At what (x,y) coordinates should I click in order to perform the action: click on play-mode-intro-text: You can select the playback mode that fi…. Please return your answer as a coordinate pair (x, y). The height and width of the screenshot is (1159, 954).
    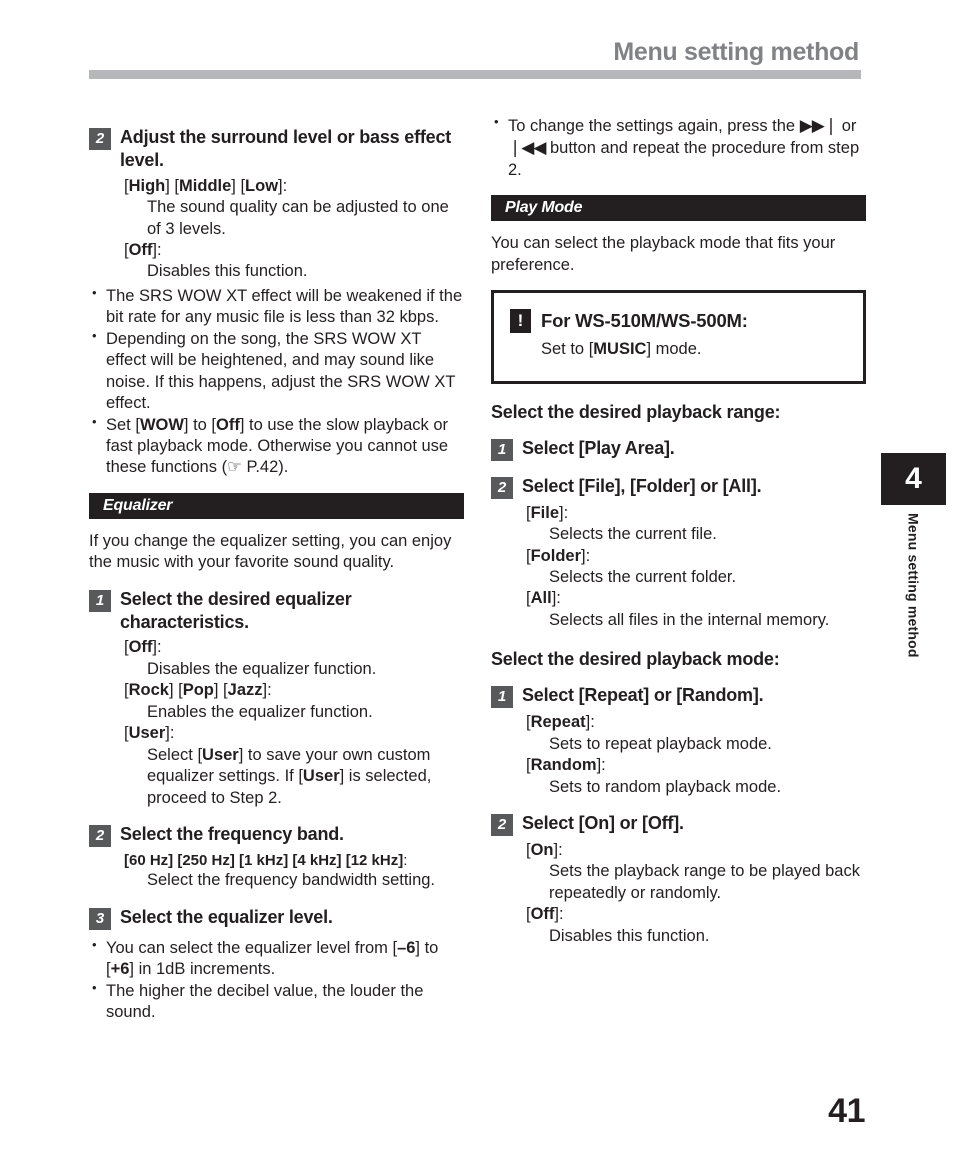
    Looking at the image, I should click on (663, 254).